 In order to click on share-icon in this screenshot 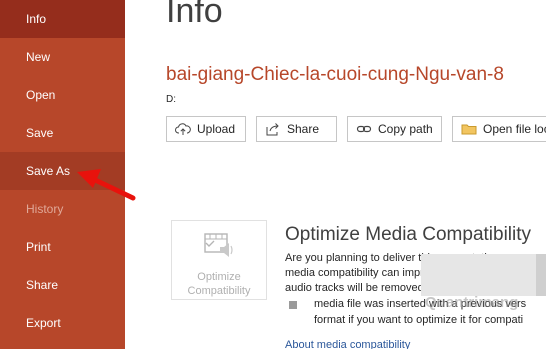, I will do `click(272, 129)`.